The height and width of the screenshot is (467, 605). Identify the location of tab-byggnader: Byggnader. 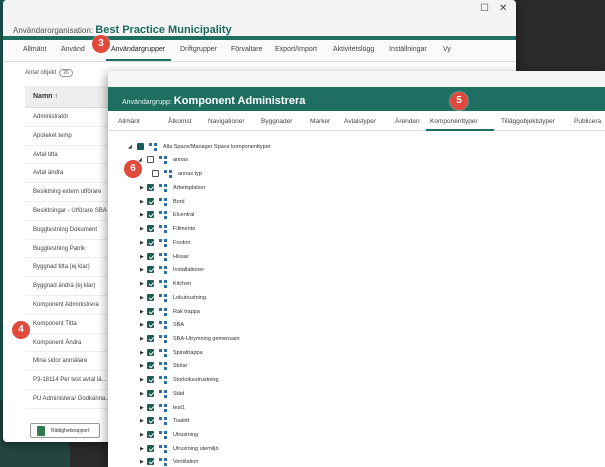
(276, 121).